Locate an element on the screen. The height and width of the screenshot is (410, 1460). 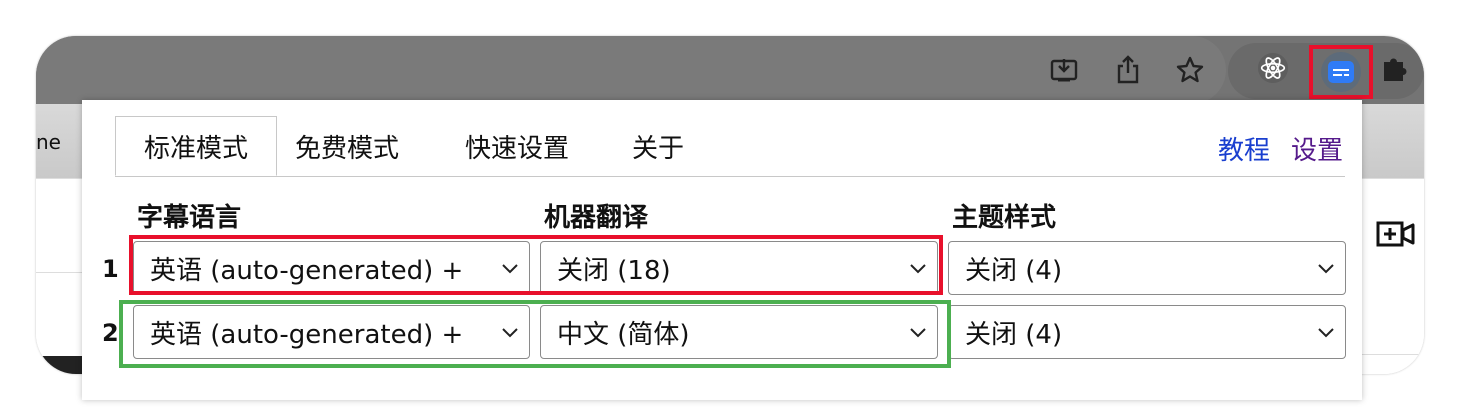
tutorial-link: 教程 is located at coordinates (1244, 148).